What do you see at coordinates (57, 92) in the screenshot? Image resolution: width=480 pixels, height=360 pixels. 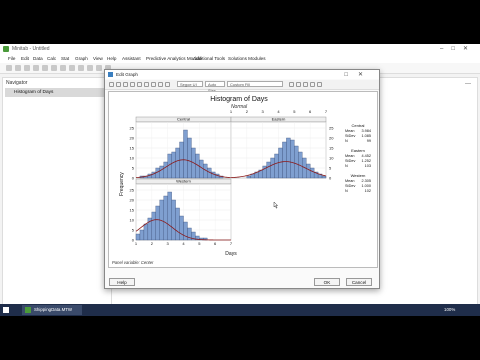 I see `navigator-item-histogram: Histogram of Days` at bounding box center [57, 92].